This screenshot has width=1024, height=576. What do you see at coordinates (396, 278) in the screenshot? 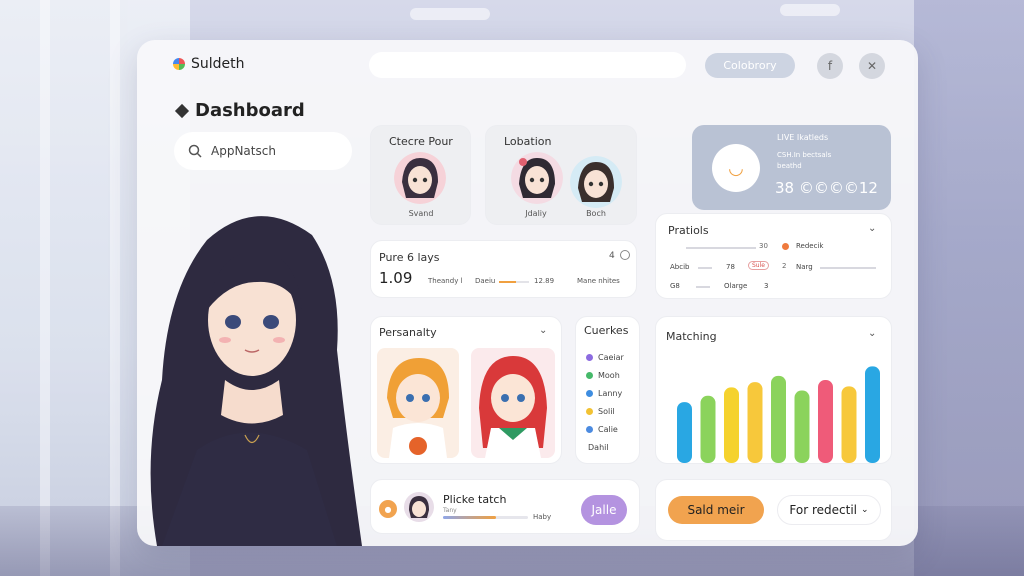
I see `pure-days-value: 1.09` at bounding box center [396, 278].